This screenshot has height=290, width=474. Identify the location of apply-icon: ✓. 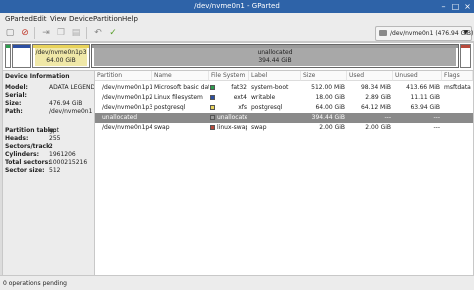
(113, 33).